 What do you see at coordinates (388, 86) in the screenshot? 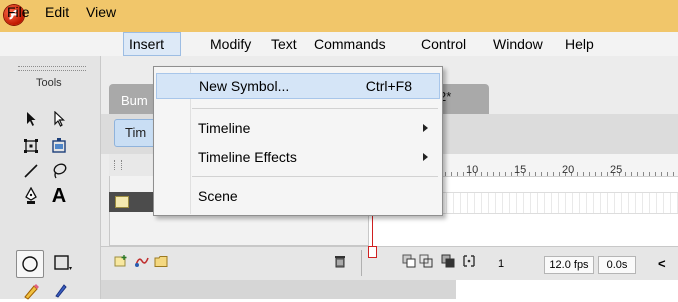
I see `menu-item-shortcut: Ctrl+F8` at bounding box center [388, 86].